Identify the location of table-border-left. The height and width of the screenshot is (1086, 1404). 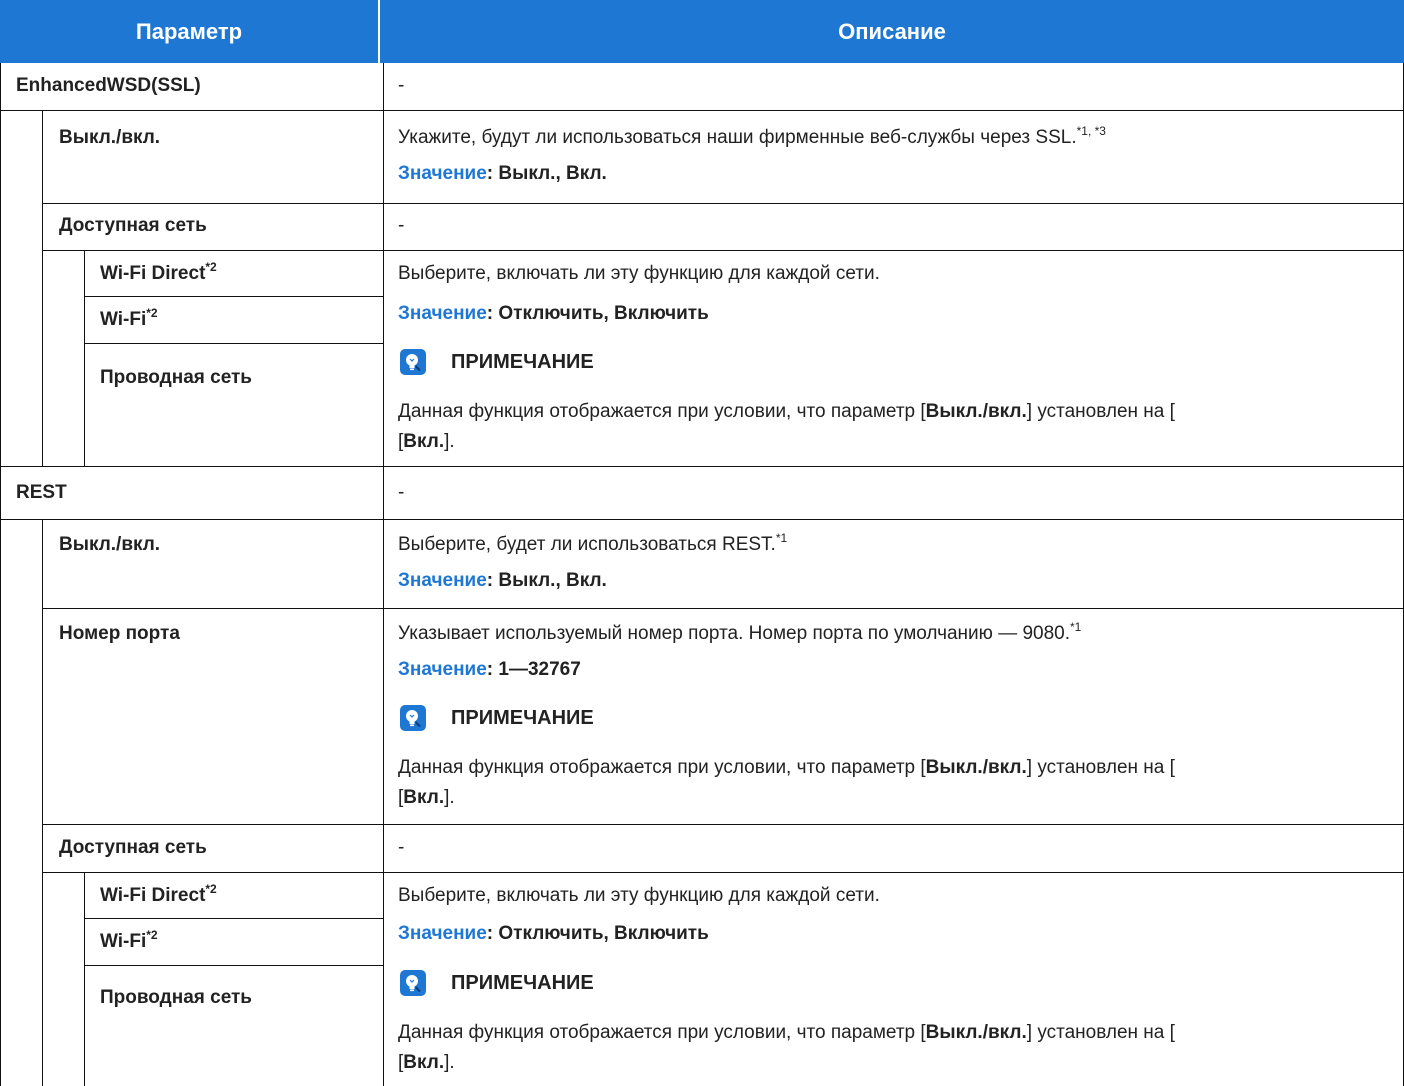
(0, 574).